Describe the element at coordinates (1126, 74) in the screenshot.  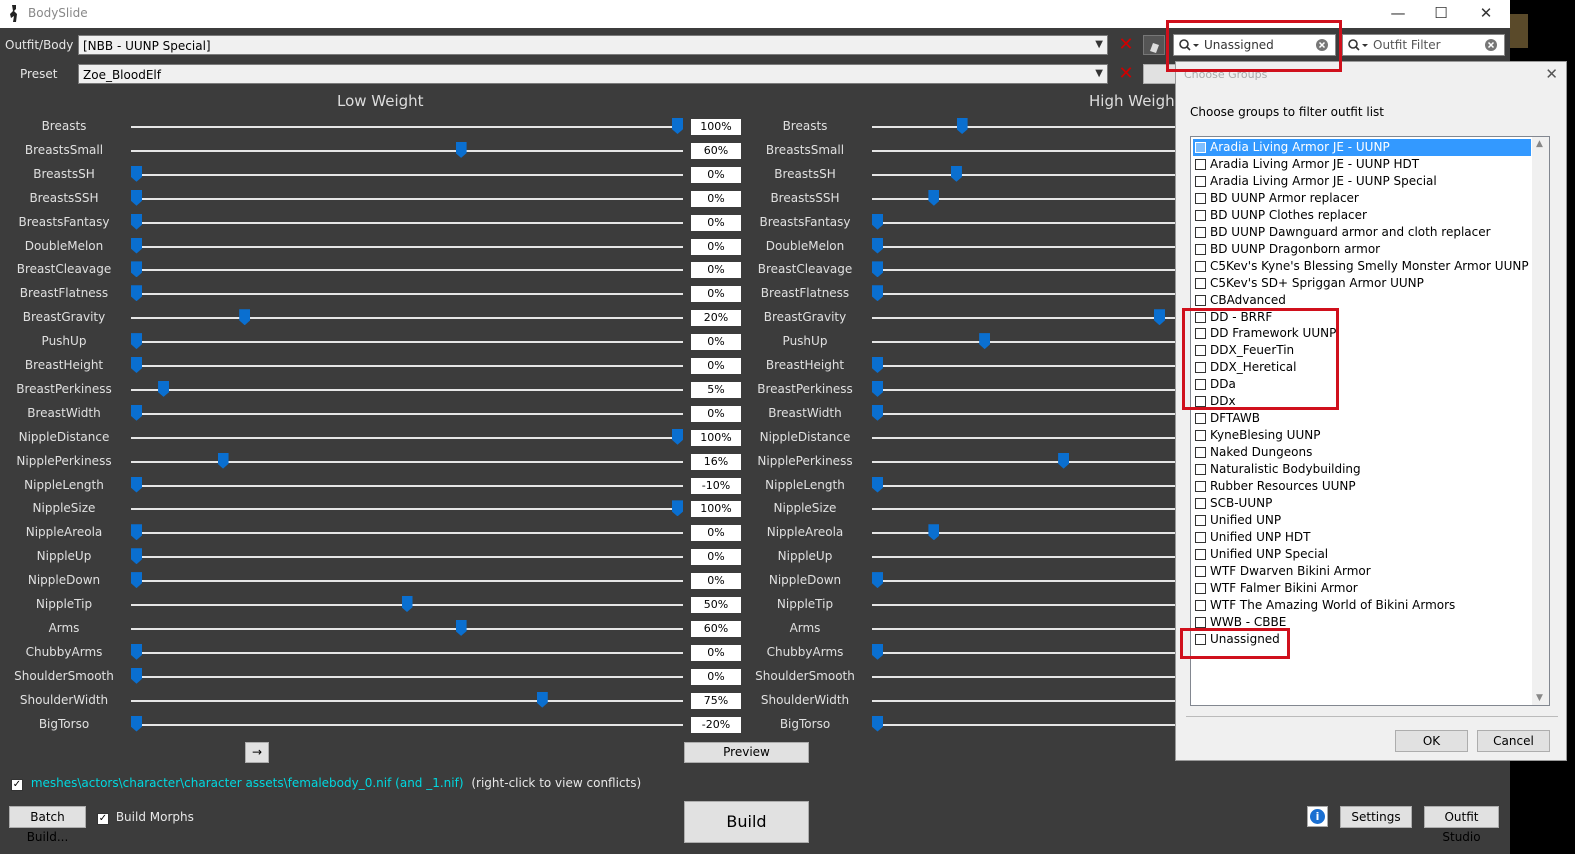
I see `clear-preset-icon: ✕` at that location.